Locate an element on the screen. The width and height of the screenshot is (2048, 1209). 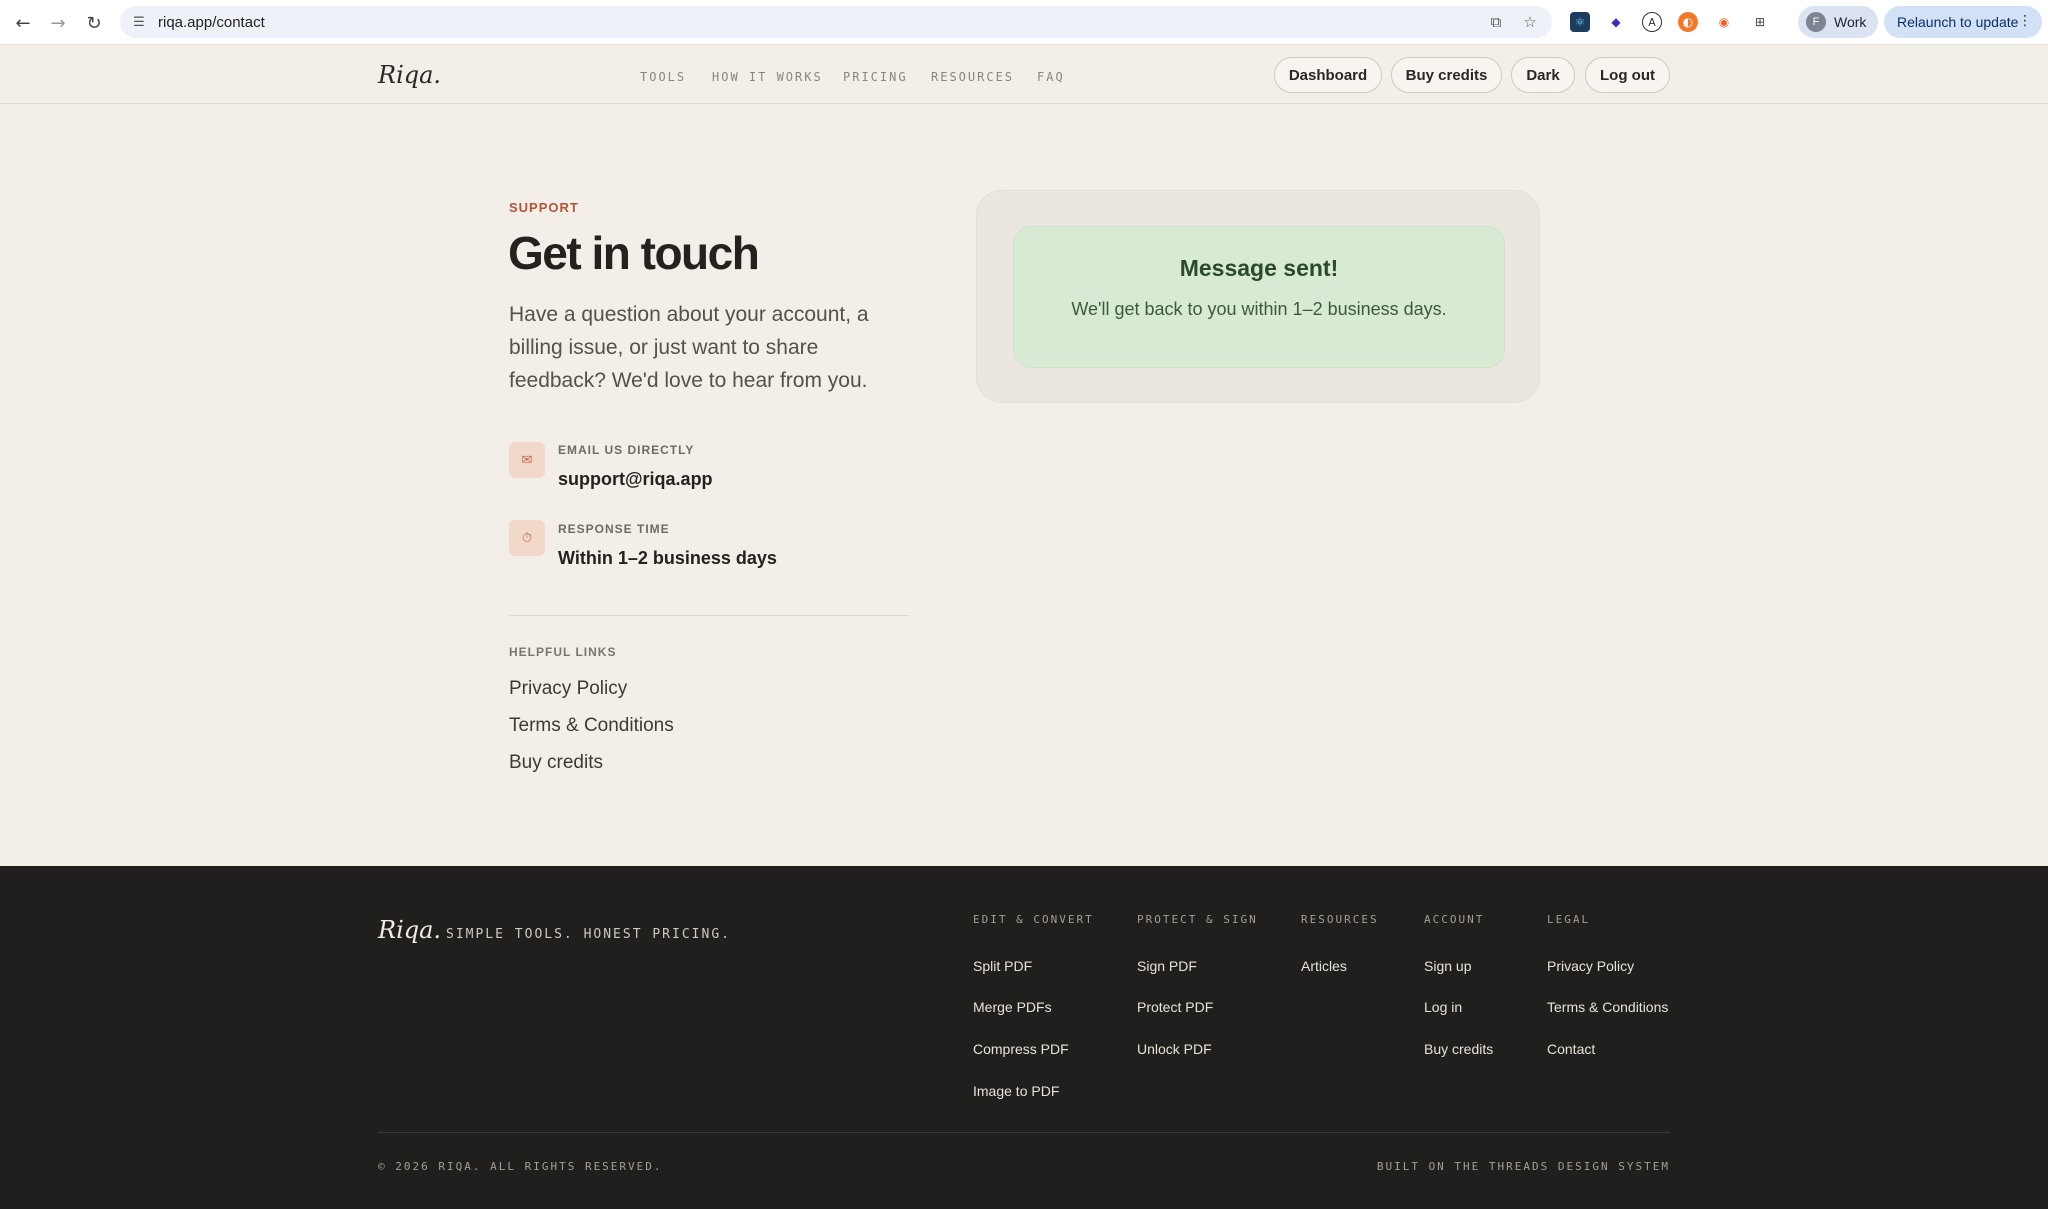
extension-react-icon: ⚛ is located at coordinates (1580, 22).